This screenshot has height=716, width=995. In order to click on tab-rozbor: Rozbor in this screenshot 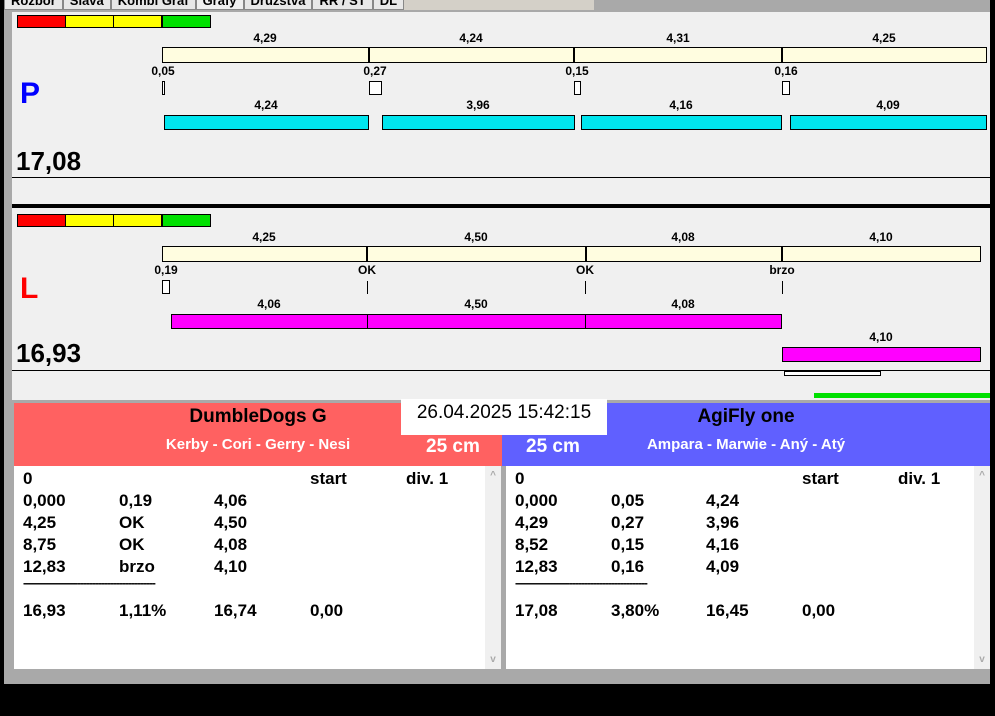, I will do `click(33, 5)`.